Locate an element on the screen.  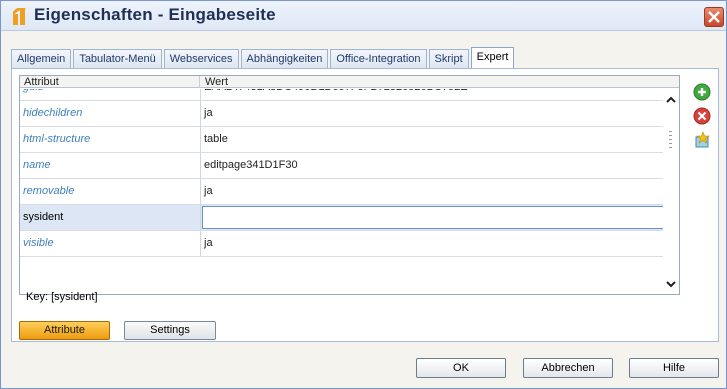
value-cell: EAA247431A3DC496D1D657F3FB72326526BC752E is located at coordinates (432, 94).